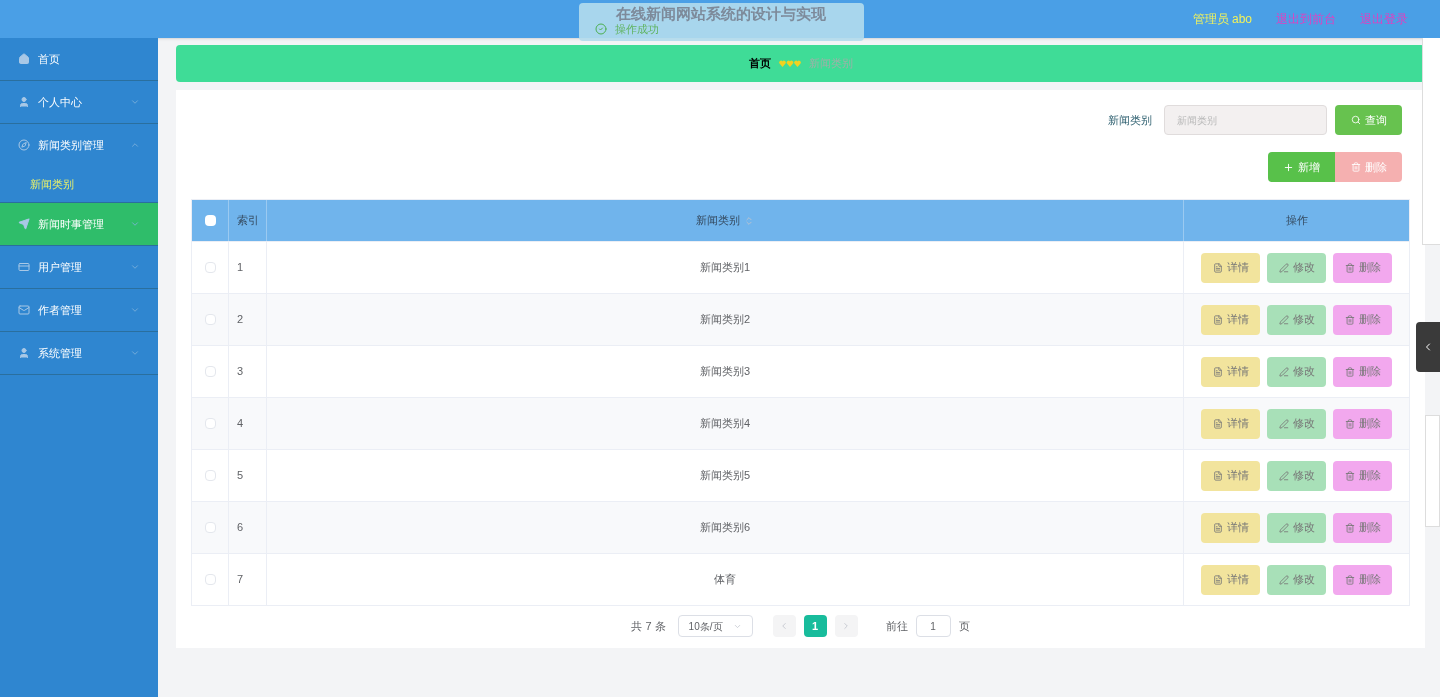 This screenshot has width=1440, height=697. What do you see at coordinates (240, 320) in the screenshot?
I see `index-cell-text: 2` at bounding box center [240, 320].